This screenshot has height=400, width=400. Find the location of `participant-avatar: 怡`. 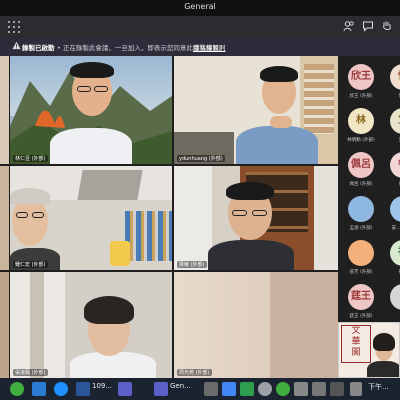

participant-avatar: 怡 is located at coordinates (395, 77).